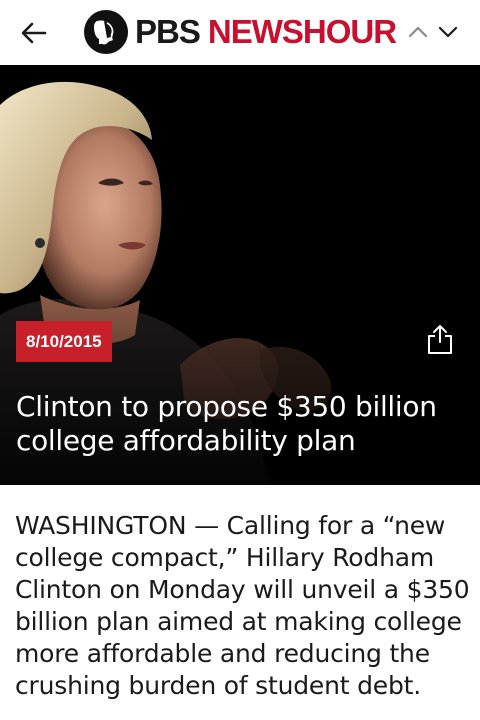  I want to click on chevron-up-icon, so click(418, 32).